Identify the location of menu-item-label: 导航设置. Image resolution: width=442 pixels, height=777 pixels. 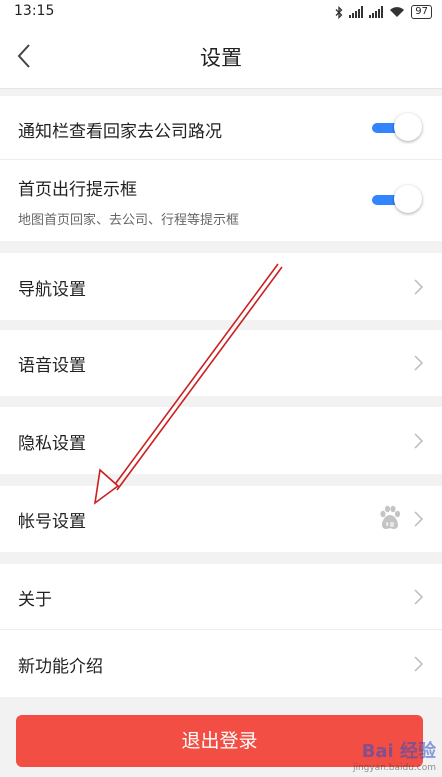
(52, 290).